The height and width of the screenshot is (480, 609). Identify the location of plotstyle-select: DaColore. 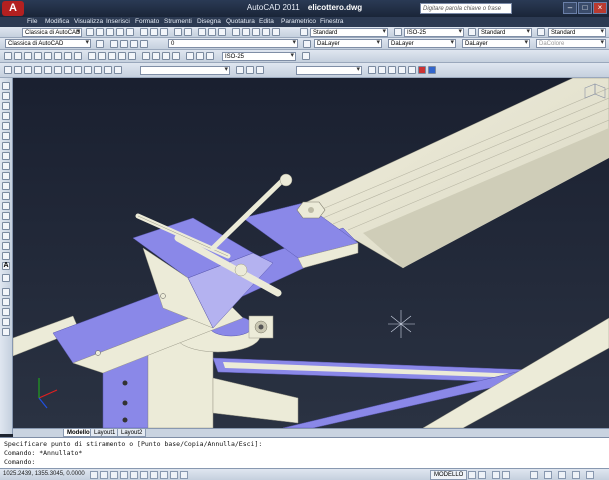
(571, 43).